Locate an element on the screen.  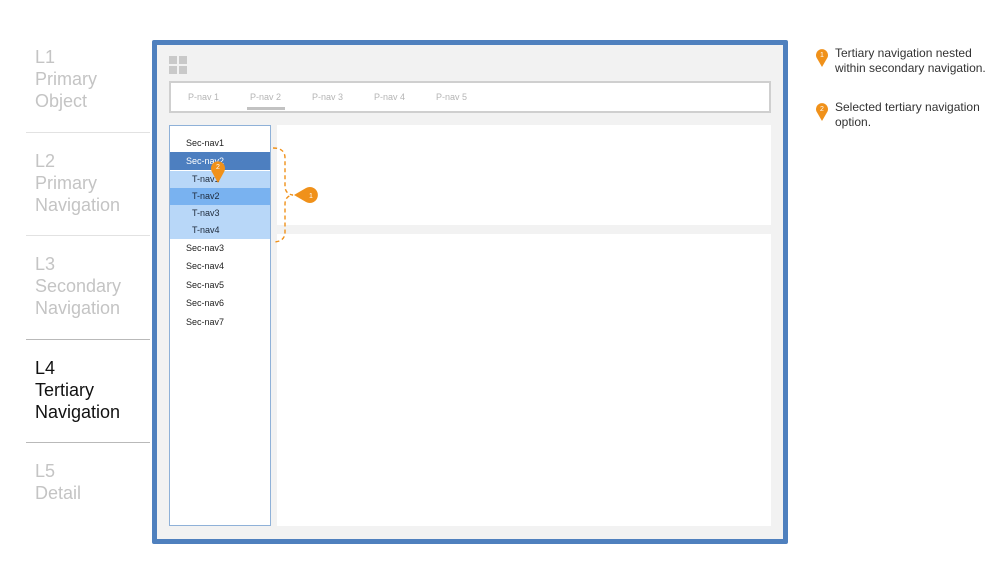
primary-nav-item: P-nav 1 is located at coordinates (203, 97).